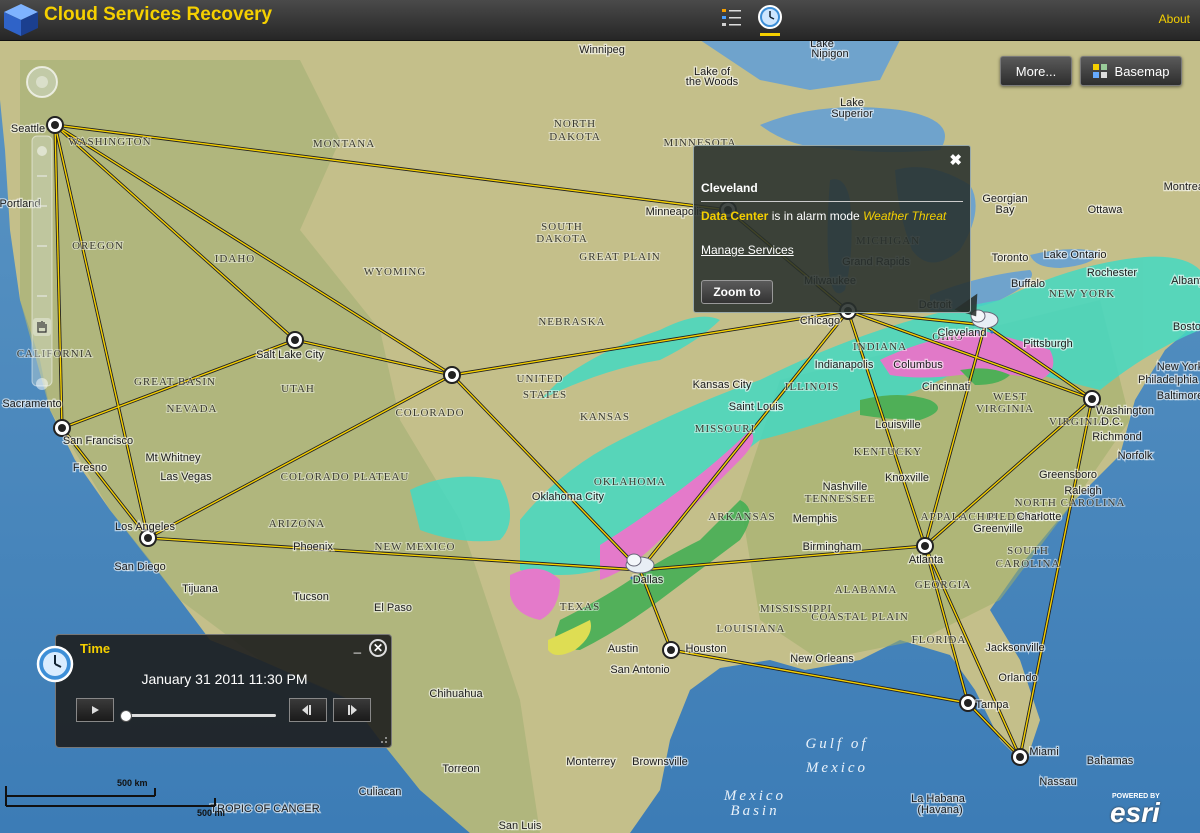  What do you see at coordinates (211, 813) in the screenshot?
I see `scale-mi-label: 500 mi` at bounding box center [211, 813].